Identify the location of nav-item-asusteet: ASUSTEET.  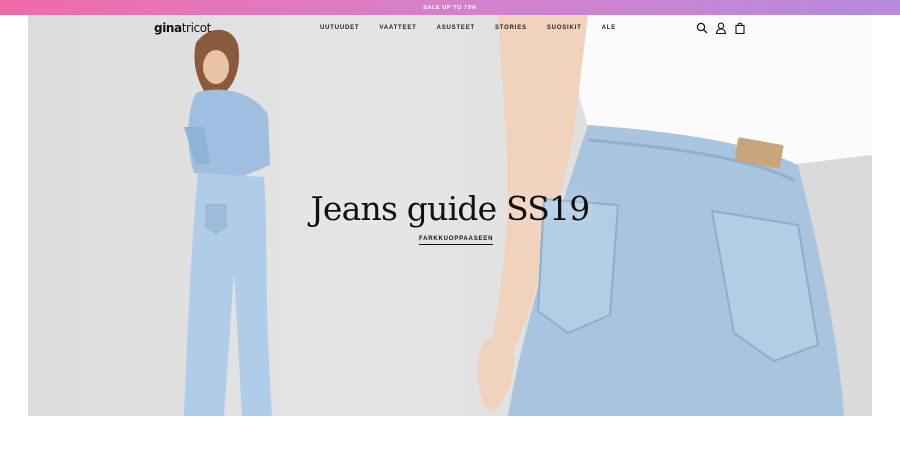
(456, 28).